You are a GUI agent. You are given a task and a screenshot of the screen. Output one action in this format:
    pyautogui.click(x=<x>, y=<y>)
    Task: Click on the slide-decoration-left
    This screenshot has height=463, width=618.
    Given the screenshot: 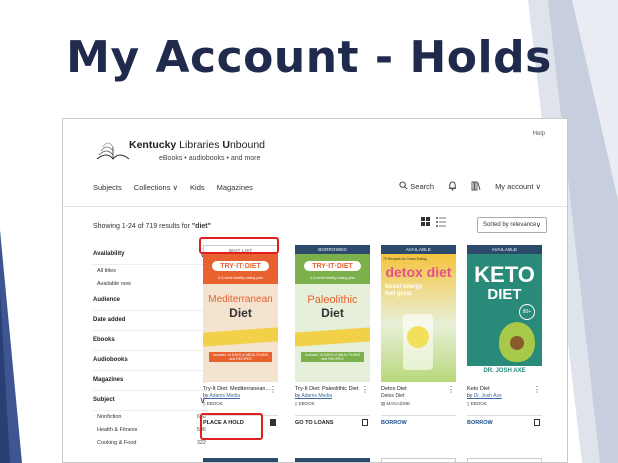 What is the action you would take?
    pyautogui.click(x=11, y=346)
    